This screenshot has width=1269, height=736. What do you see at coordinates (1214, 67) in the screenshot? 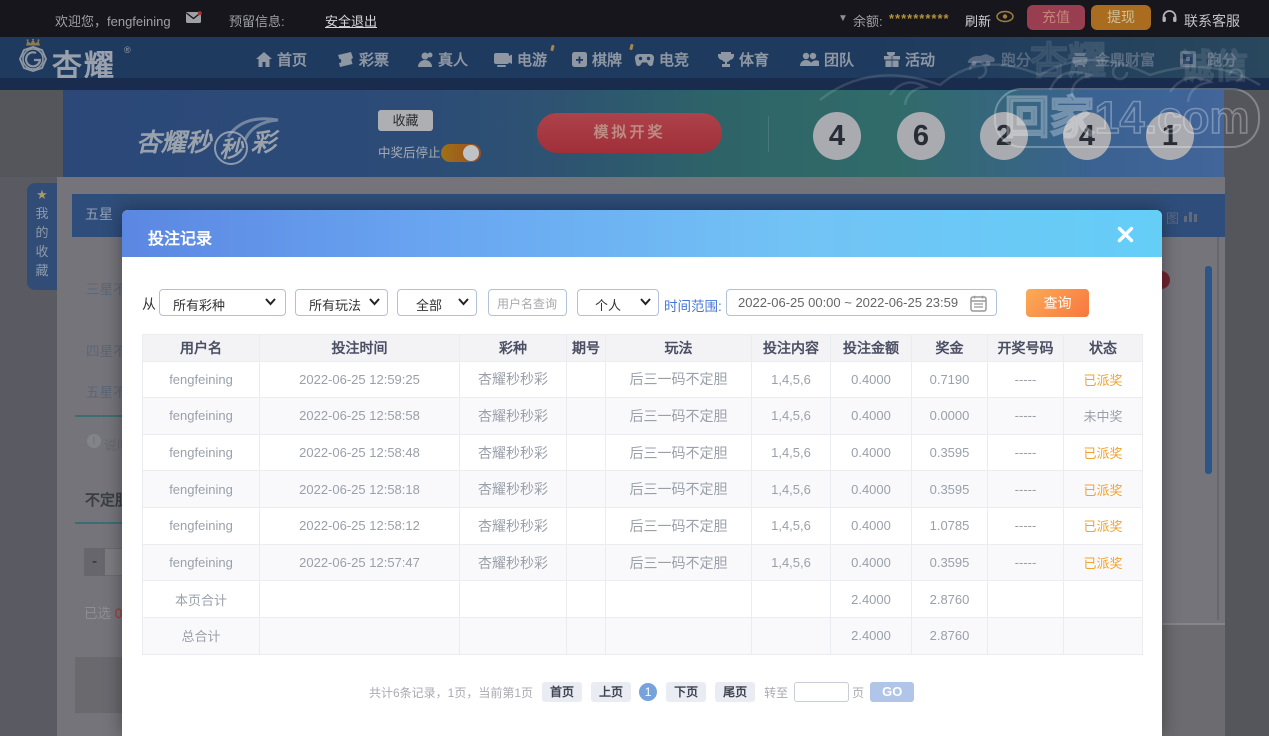
I see `svg-text: 诚信` at bounding box center [1214, 67].